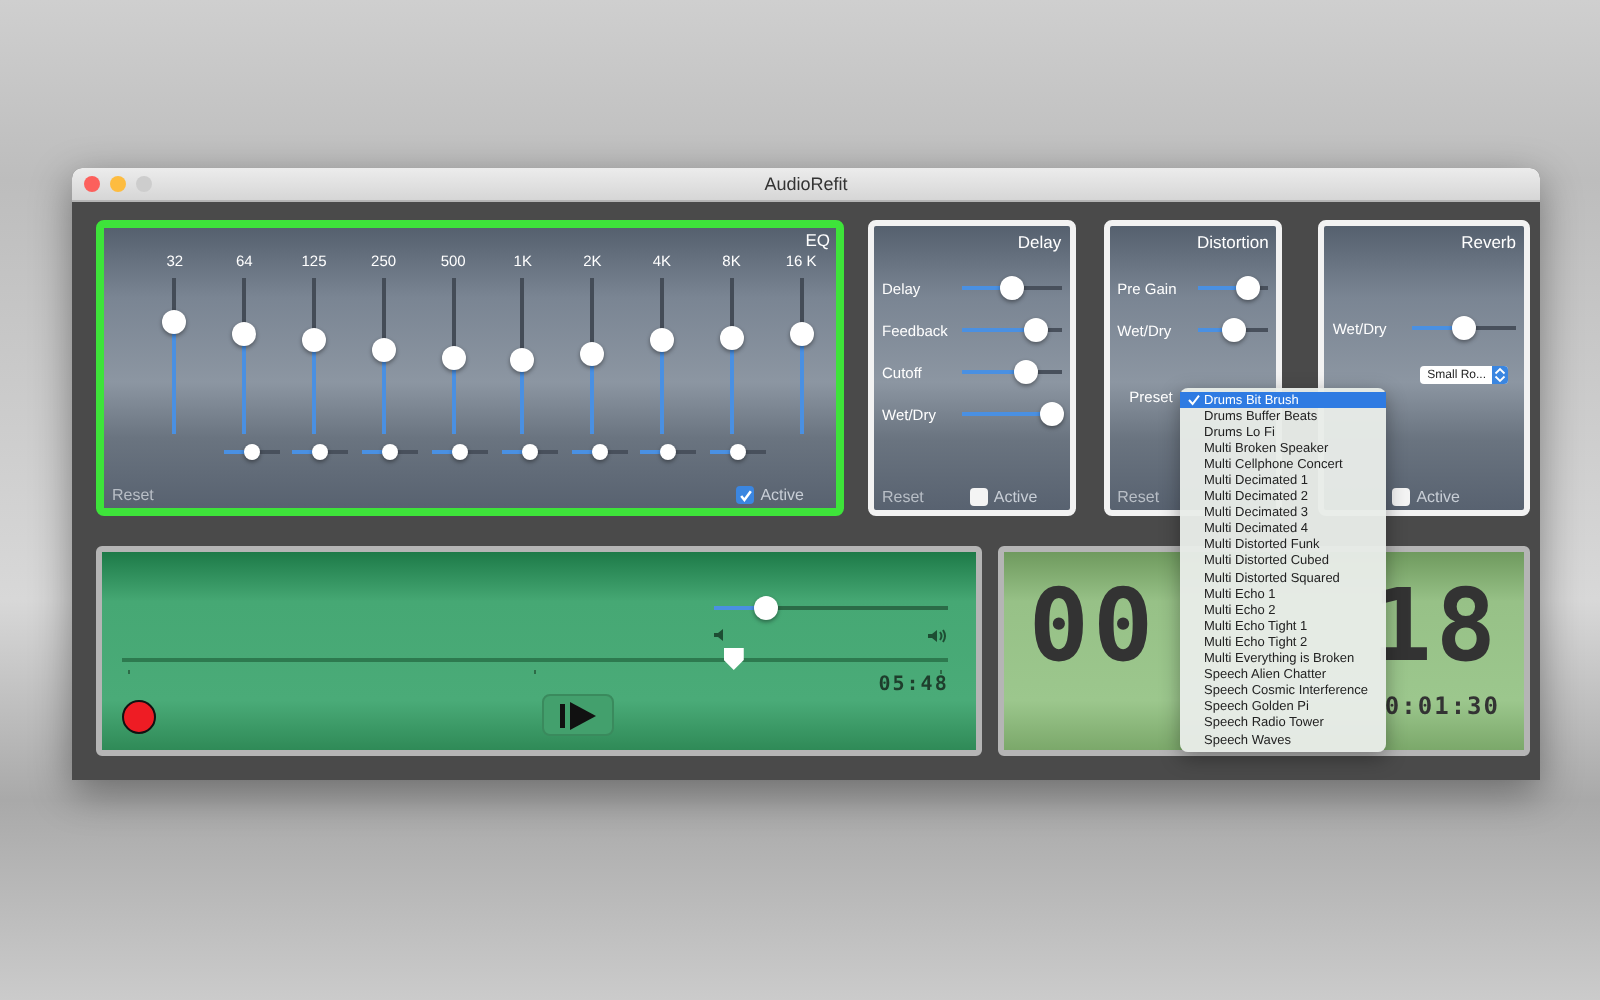 The width and height of the screenshot is (1600, 1000). I want to click on checkmark-icon, so click(1194, 400).